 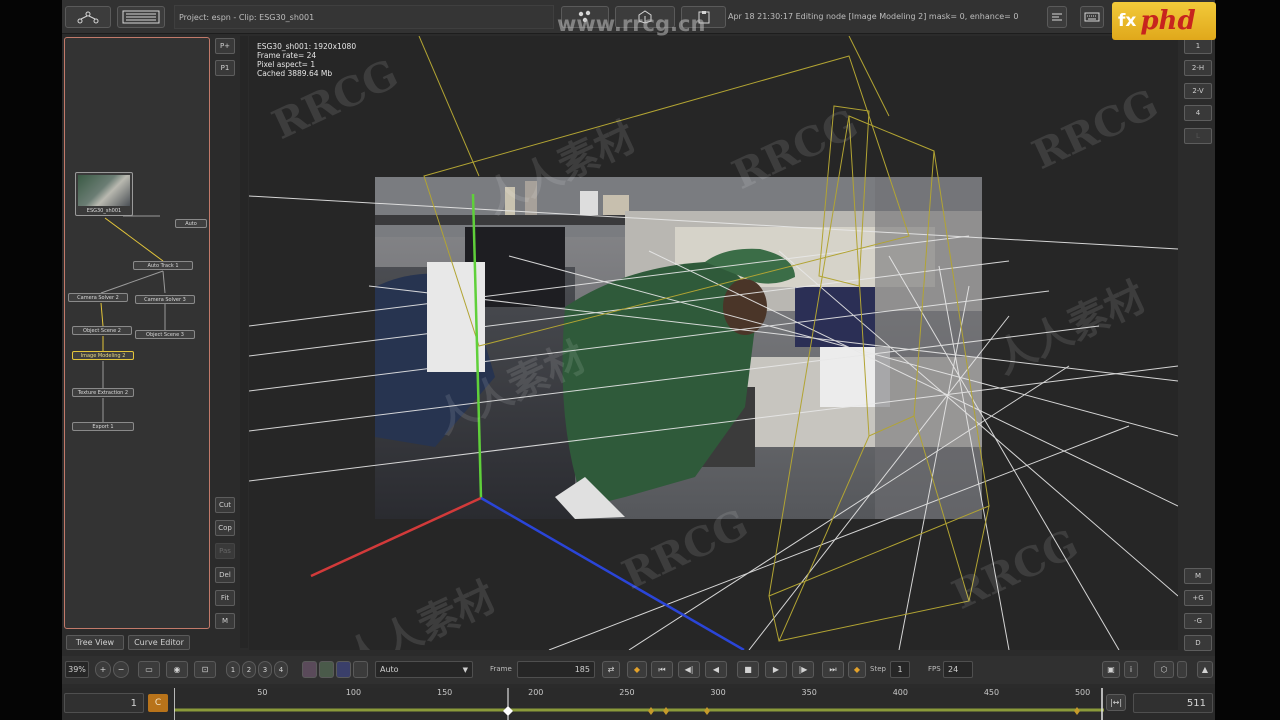 I want to click on view-2-button: 2, so click(x=249, y=669).